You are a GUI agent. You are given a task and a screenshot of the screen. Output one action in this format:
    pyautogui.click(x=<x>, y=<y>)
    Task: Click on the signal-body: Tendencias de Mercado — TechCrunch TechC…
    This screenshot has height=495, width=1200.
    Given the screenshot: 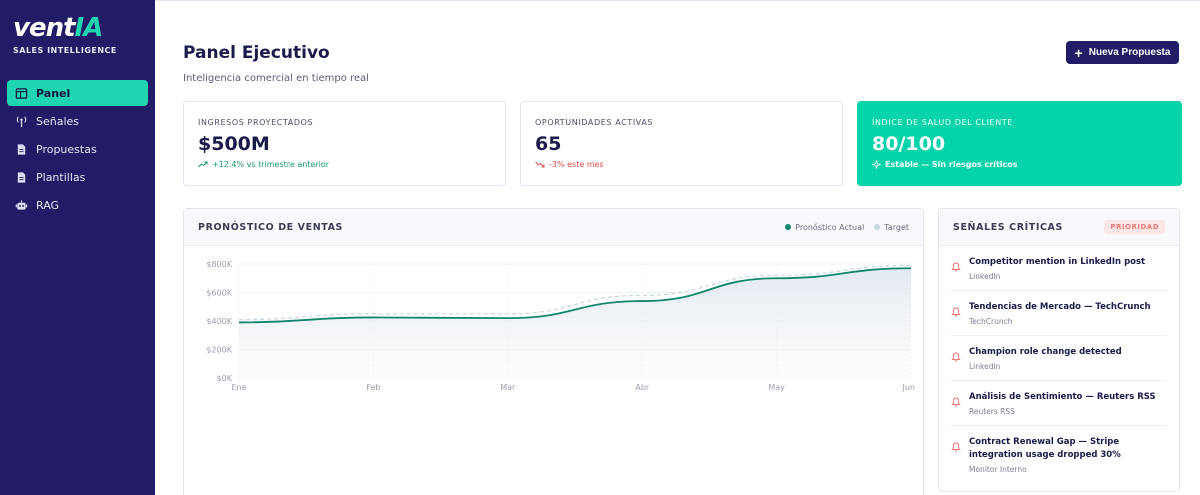 What is the action you would take?
    pyautogui.click(x=1060, y=313)
    